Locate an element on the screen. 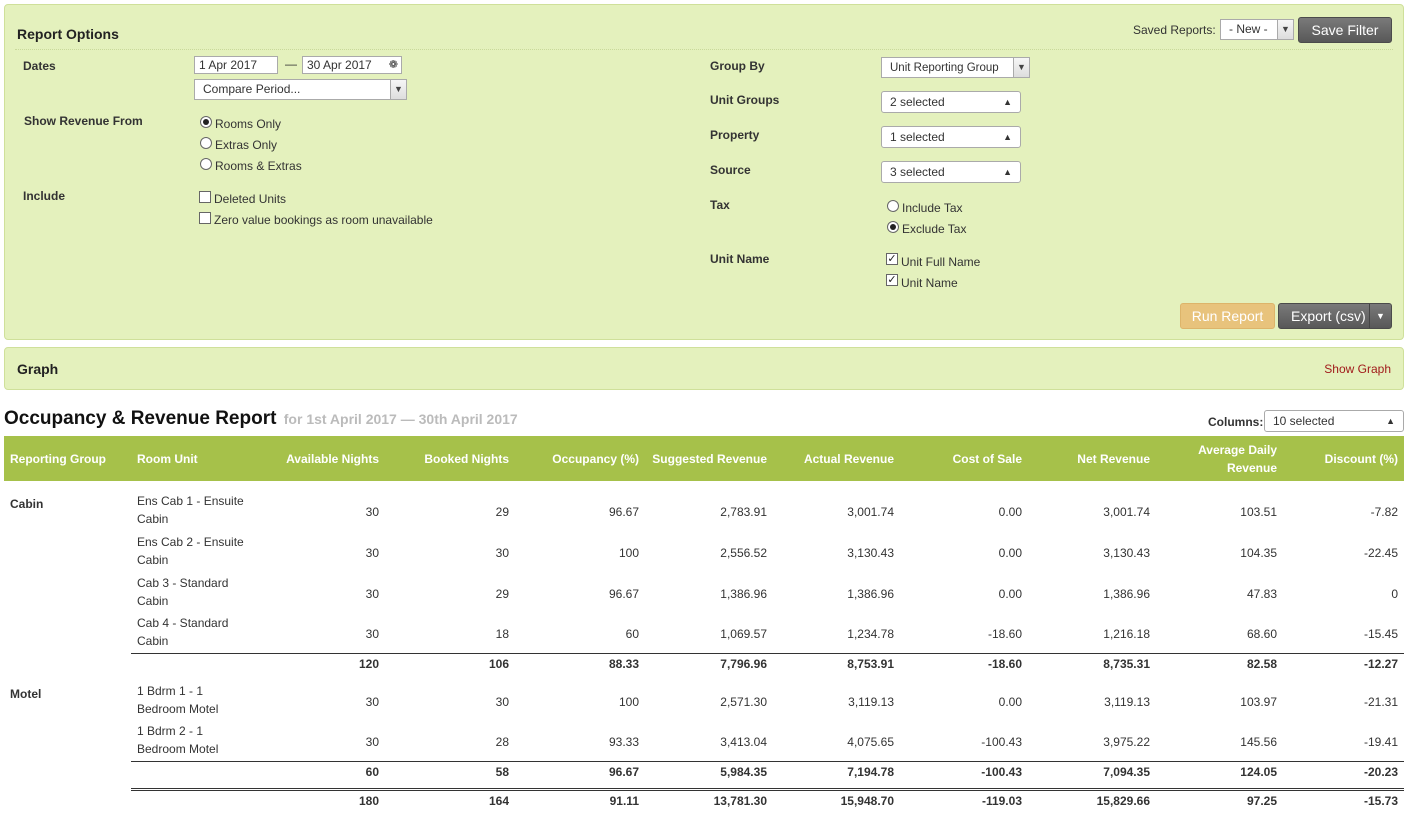 The width and height of the screenshot is (1409, 817). saved-reports-select: - New - ▼ is located at coordinates (1257, 29).